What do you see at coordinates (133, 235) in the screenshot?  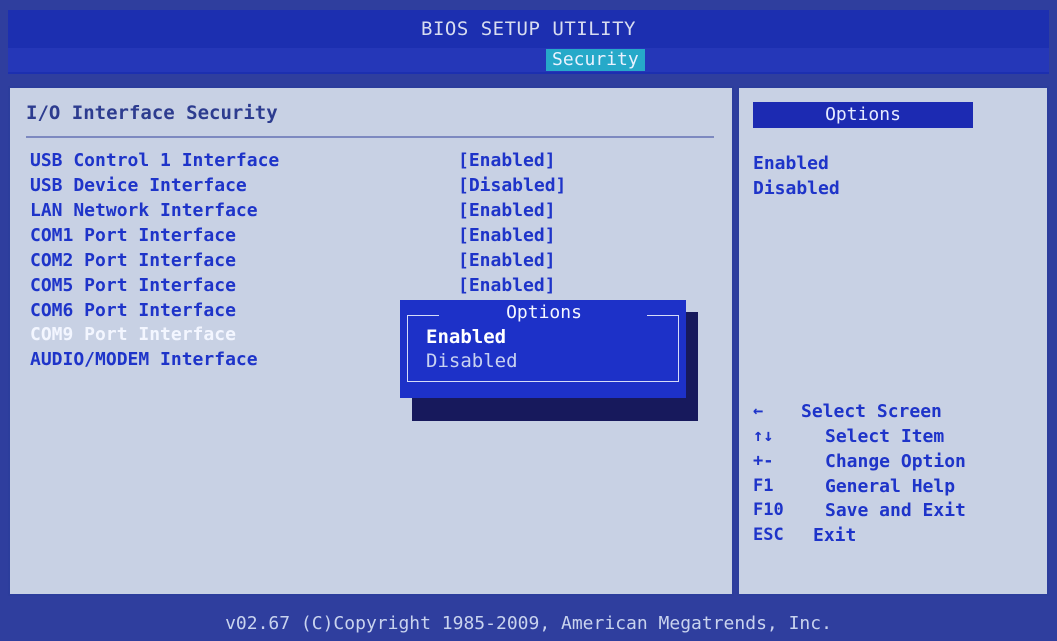 I see `setting-label: COM1 Port Interface` at bounding box center [133, 235].